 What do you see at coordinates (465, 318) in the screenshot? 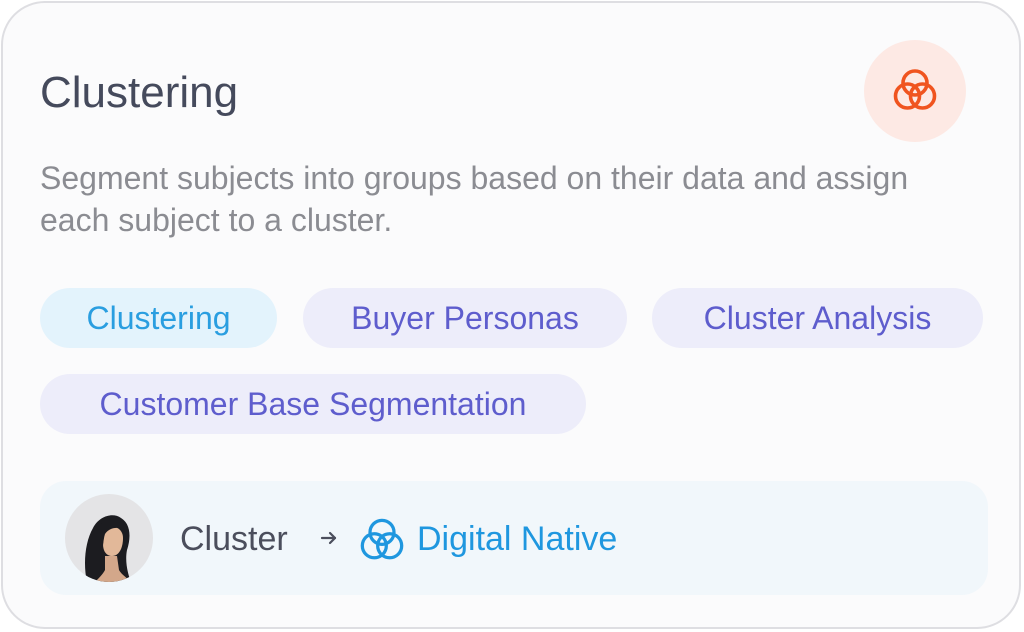
I see `tag-buyer-personas: Buyer Personas` at bounding box center [465, 318].